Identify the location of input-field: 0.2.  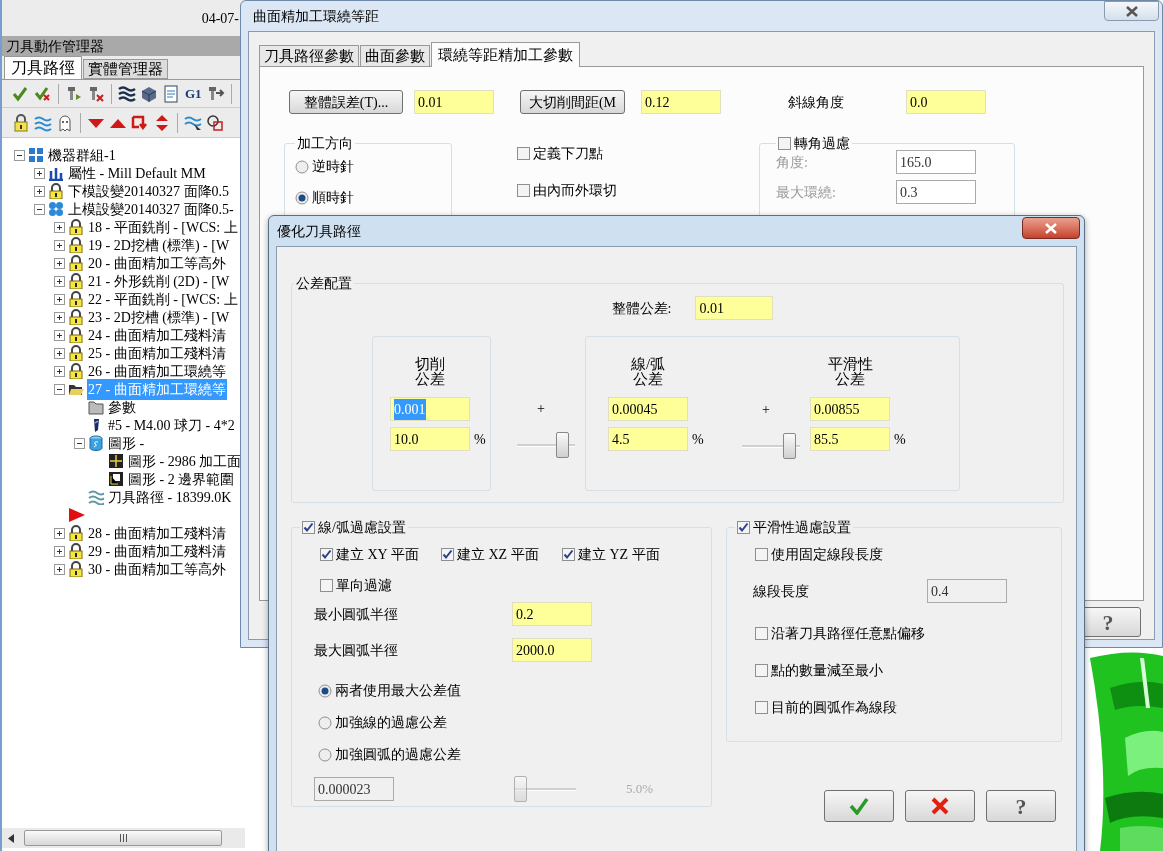
(552, 614).